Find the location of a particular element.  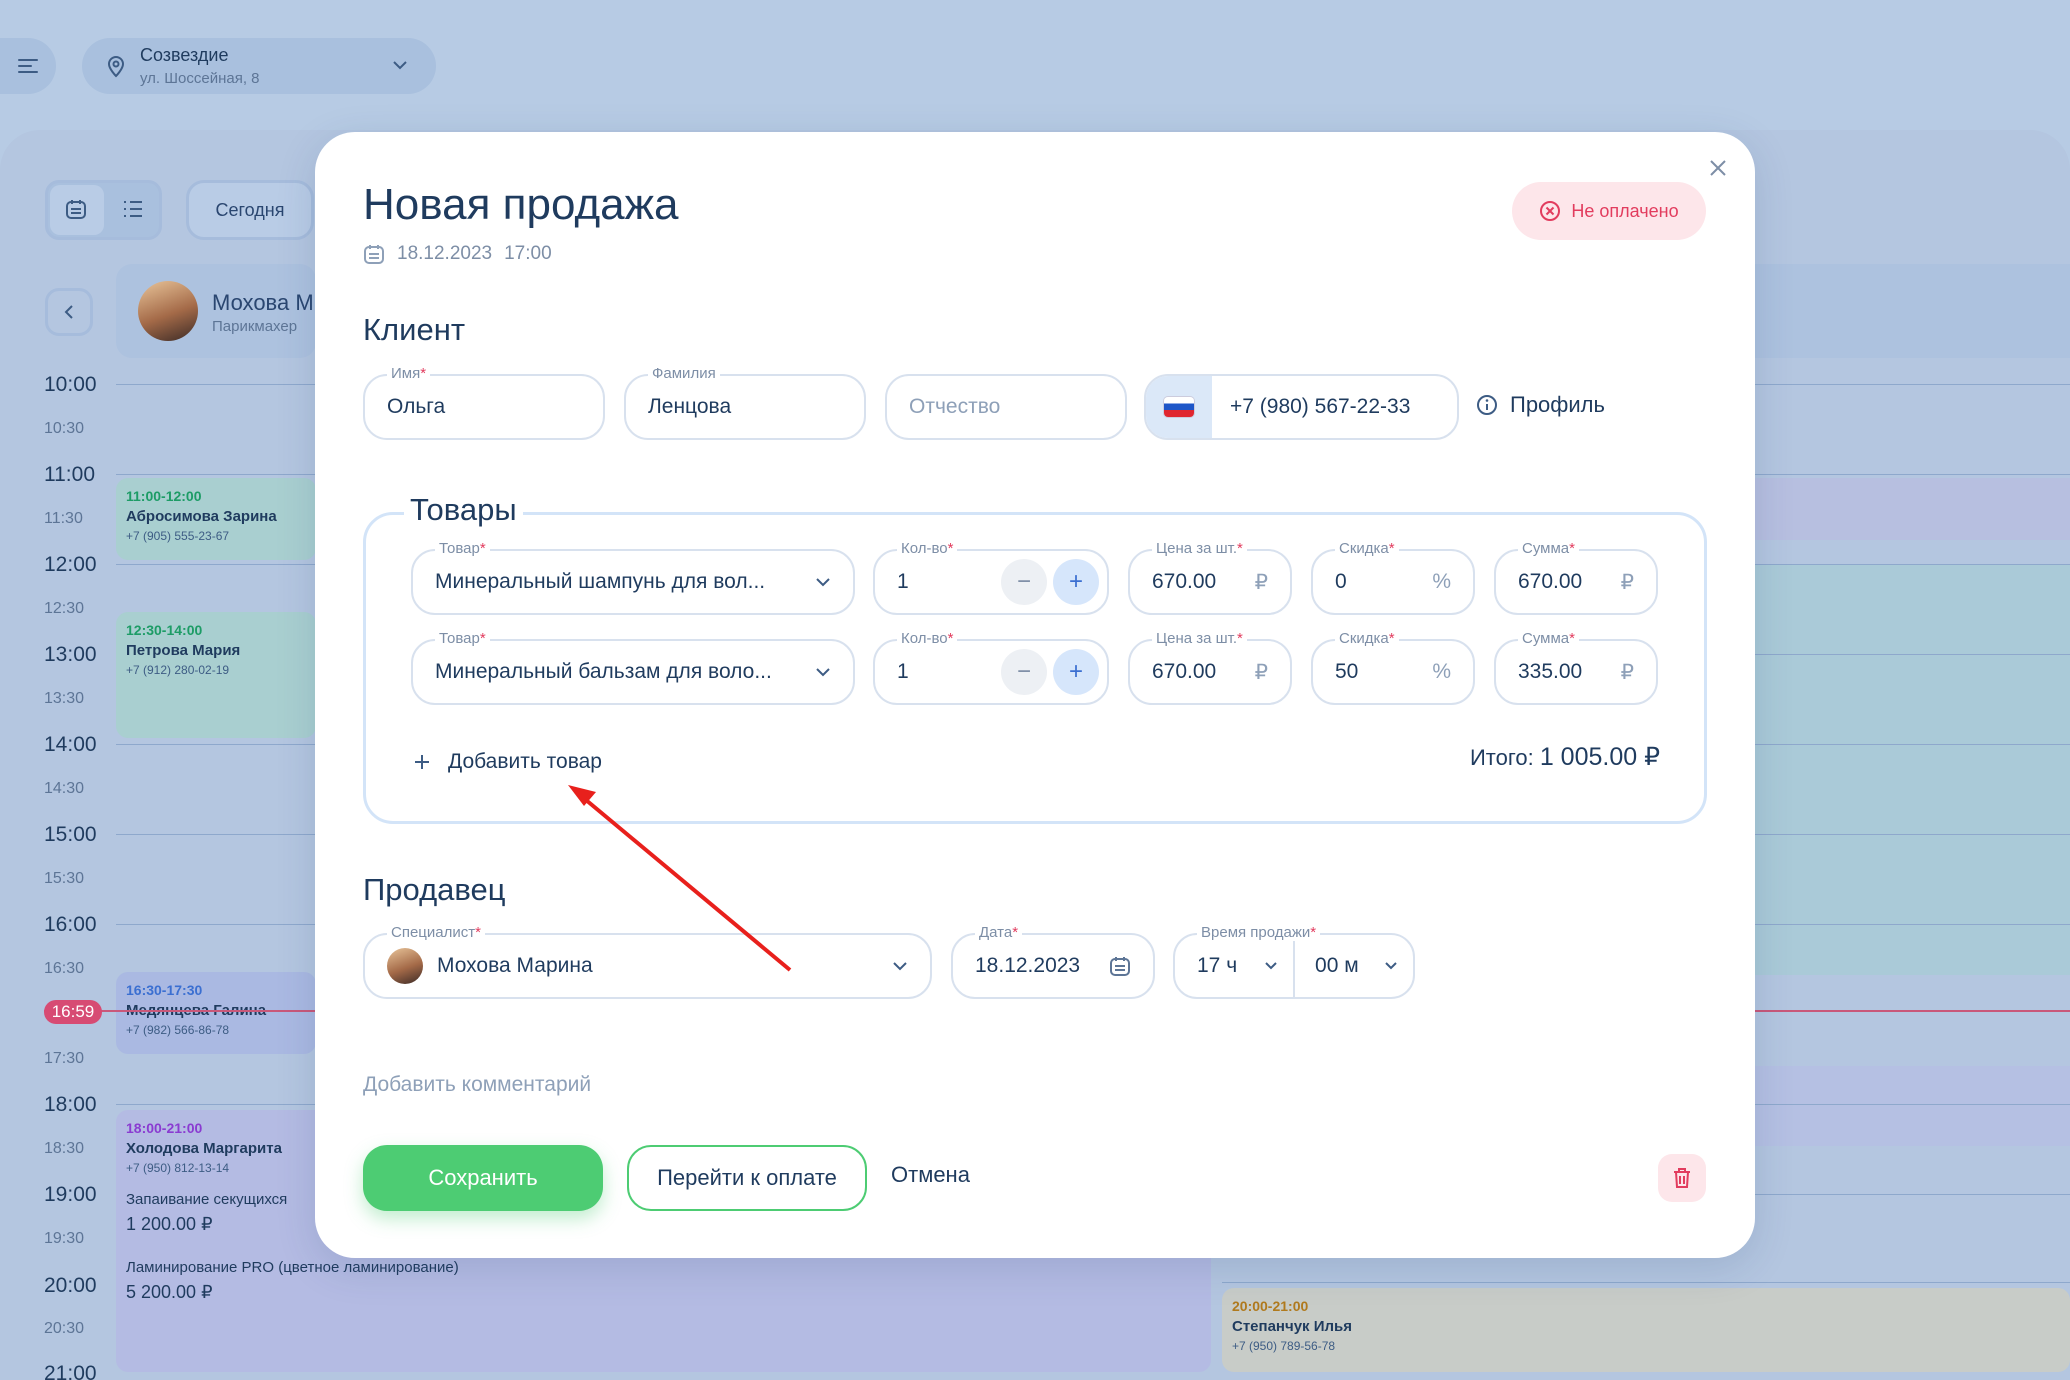

delete-button is located at coordinates (1682, 1178).